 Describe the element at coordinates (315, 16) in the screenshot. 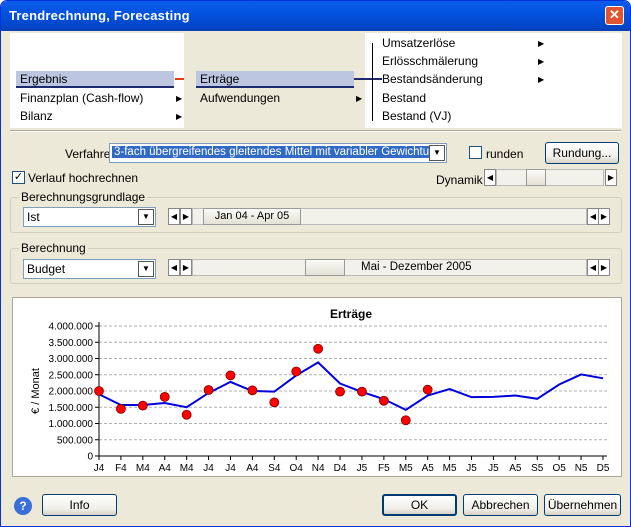

I see `title-bar: Trendrechnung, Forecasting ✕` at that location.